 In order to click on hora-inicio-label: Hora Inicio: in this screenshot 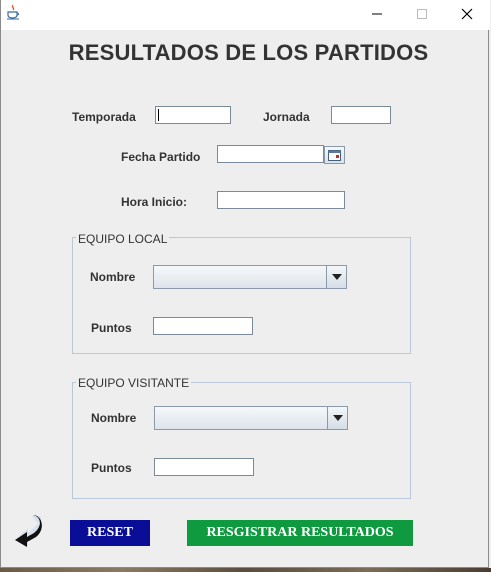, I will do `click(154, 202)`.